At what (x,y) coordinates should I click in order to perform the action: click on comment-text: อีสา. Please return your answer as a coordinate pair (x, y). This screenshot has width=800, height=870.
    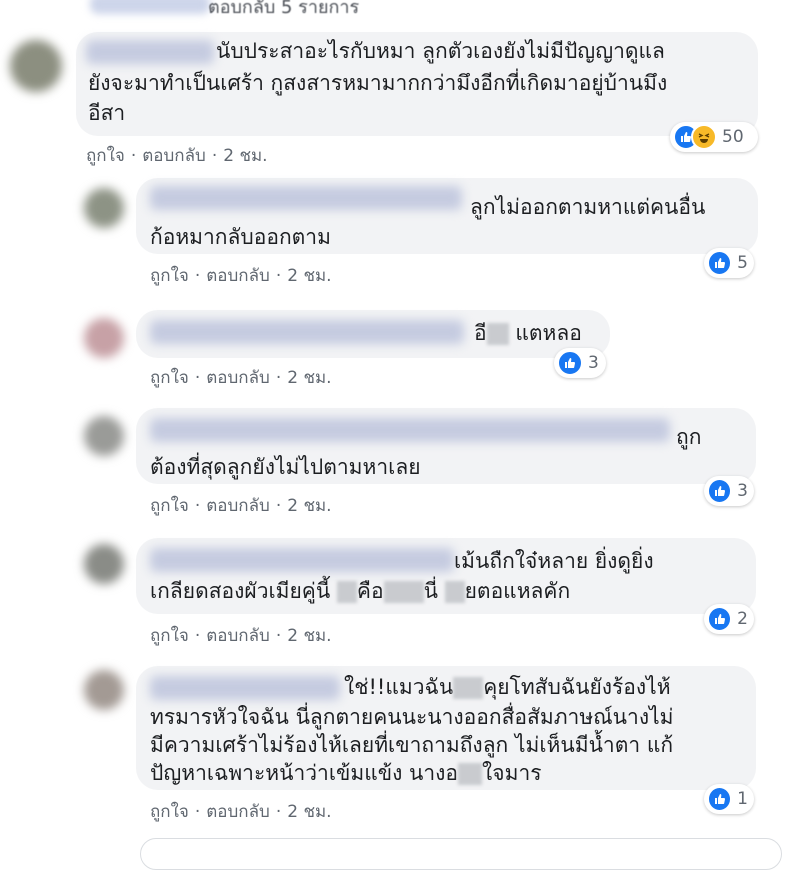
    Looking at the image, I should click on (107, 113).